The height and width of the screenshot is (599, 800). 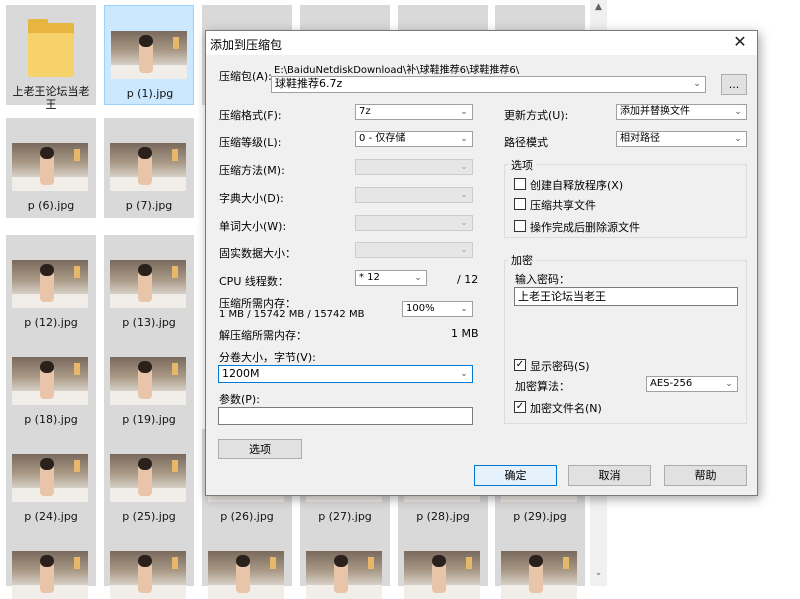 I want to click on cancel-button: 取消, so click(x=609, y=475).